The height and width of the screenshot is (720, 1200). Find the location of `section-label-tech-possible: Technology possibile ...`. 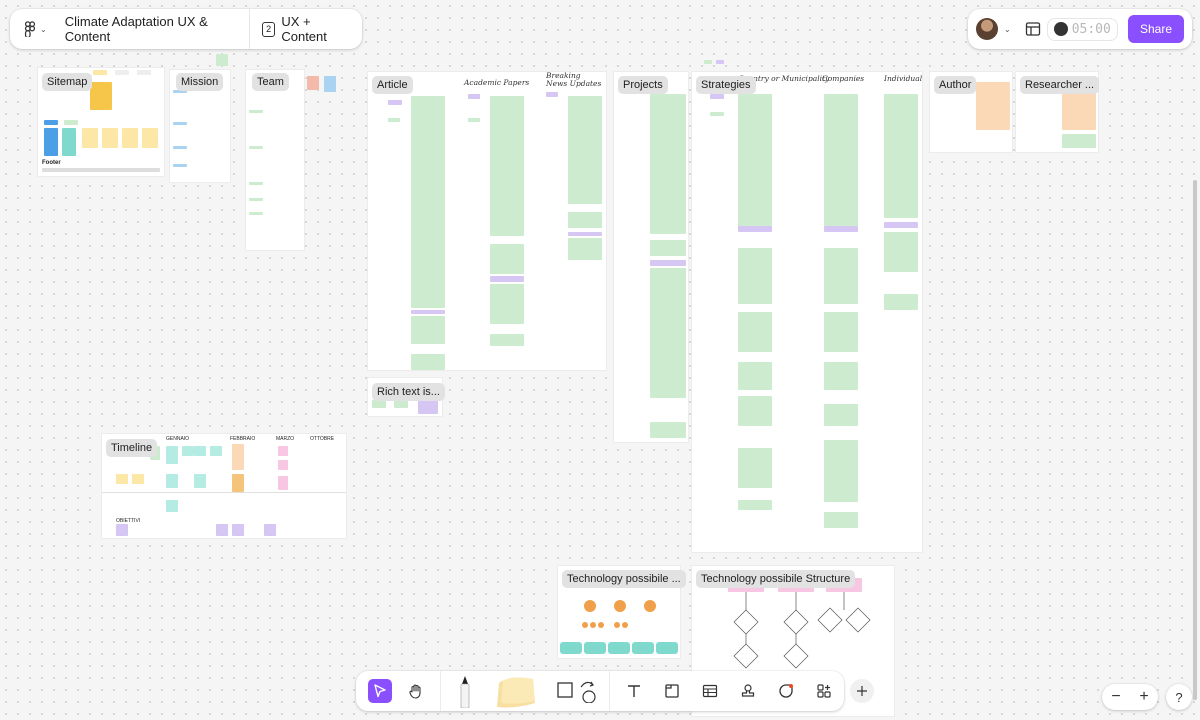

section-label-tech-possible: Technology possibile ... is located at coordinates (624, 579).